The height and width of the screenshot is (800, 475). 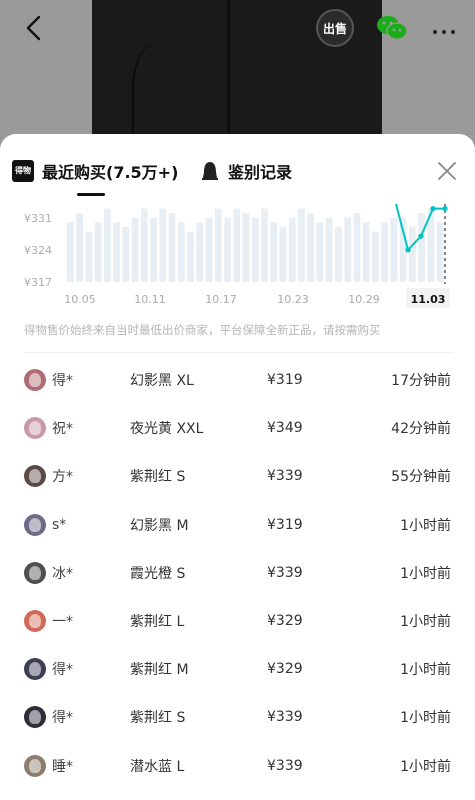 I want to click on tab-recent-purchases-label: 最近购买(7.5万+), so click(x=110, y=172).